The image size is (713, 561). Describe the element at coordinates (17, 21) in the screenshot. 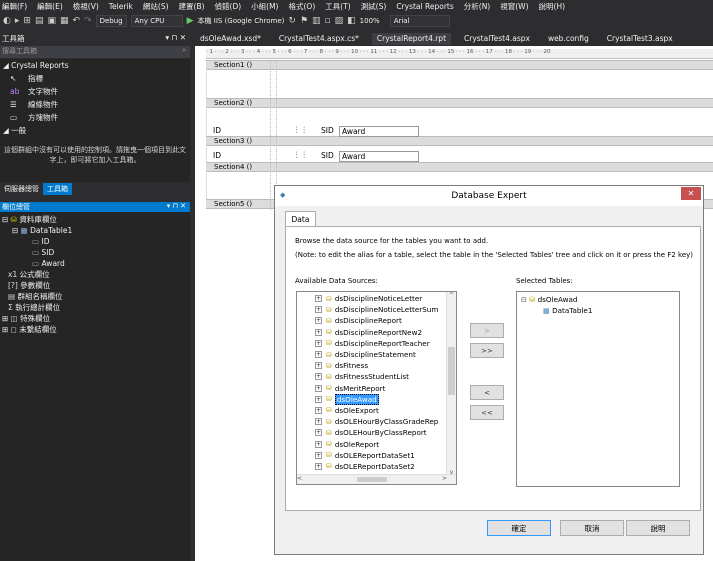

I see `forward-icon: ▸` at that location.